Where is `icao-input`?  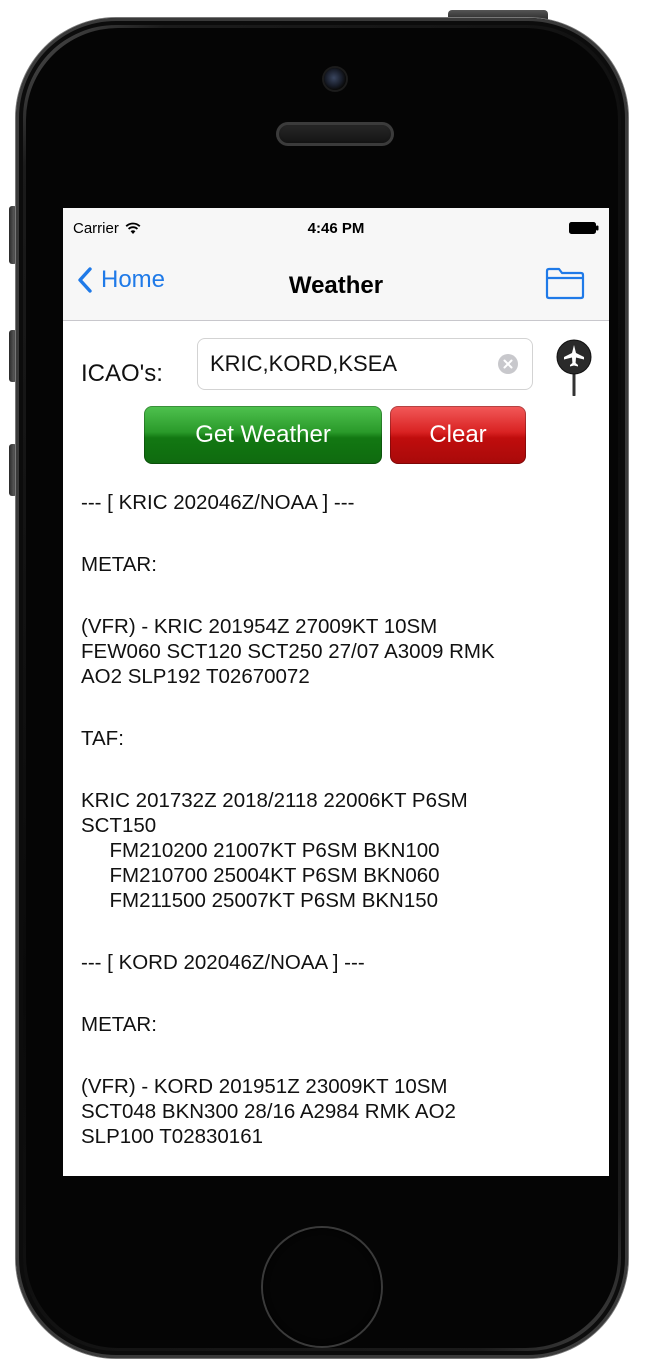
icao-input is located at coordinates (350, 364).